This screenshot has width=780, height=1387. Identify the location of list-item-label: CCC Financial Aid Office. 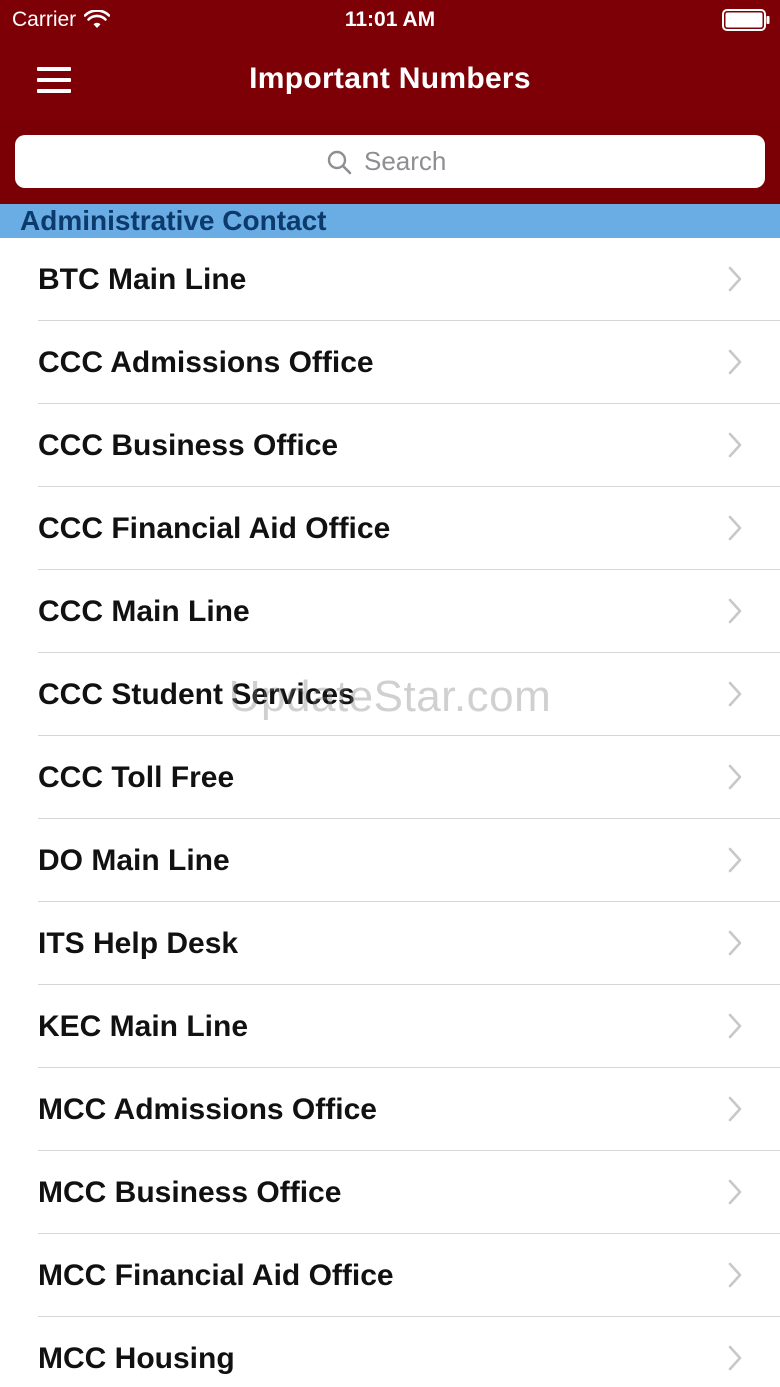
(214, 528).